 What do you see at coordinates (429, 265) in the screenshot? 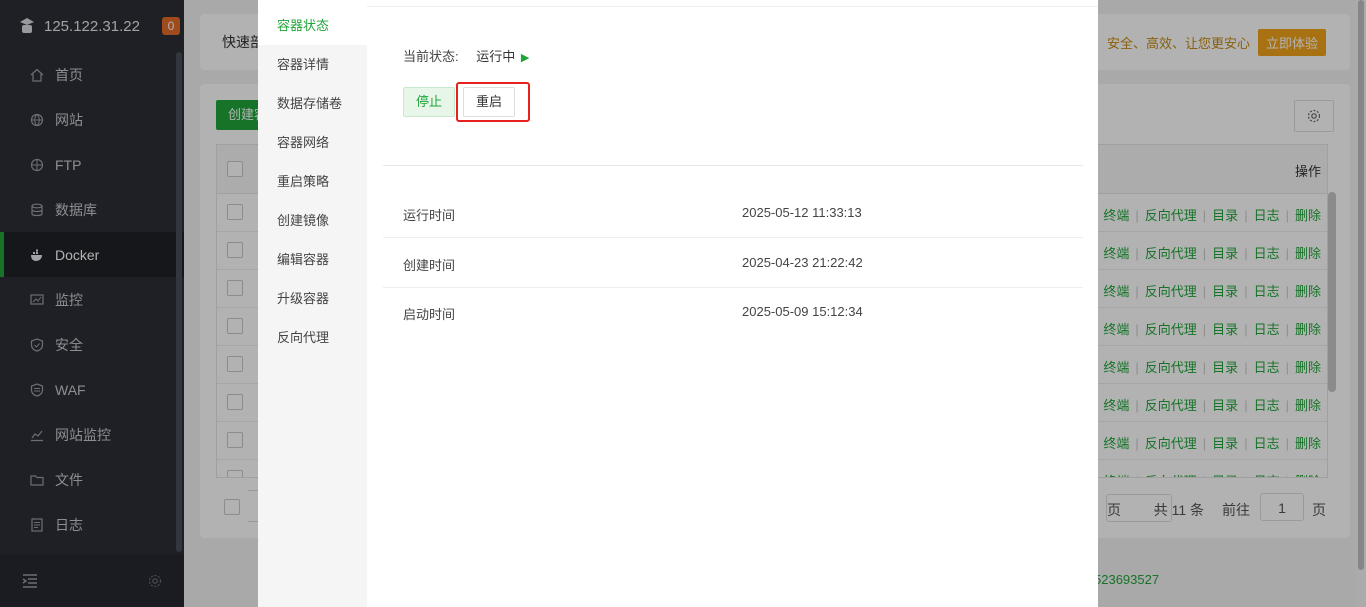
I see `info-key: 创建时间` at bounding box center [429, 265].